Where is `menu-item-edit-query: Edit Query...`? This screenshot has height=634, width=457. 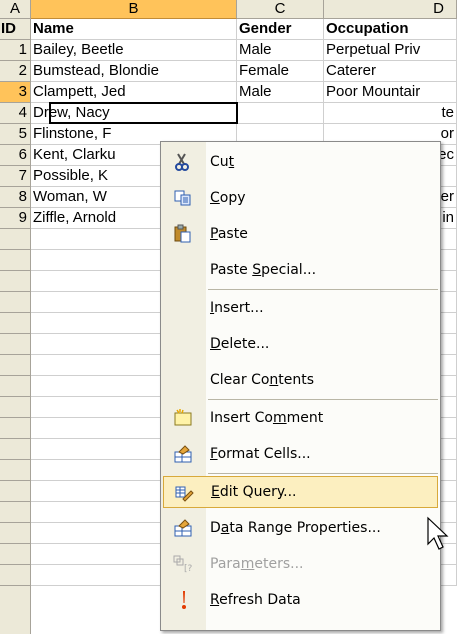 menu-item-edit-query: Edit Query... is located at coordinates (300, 492).